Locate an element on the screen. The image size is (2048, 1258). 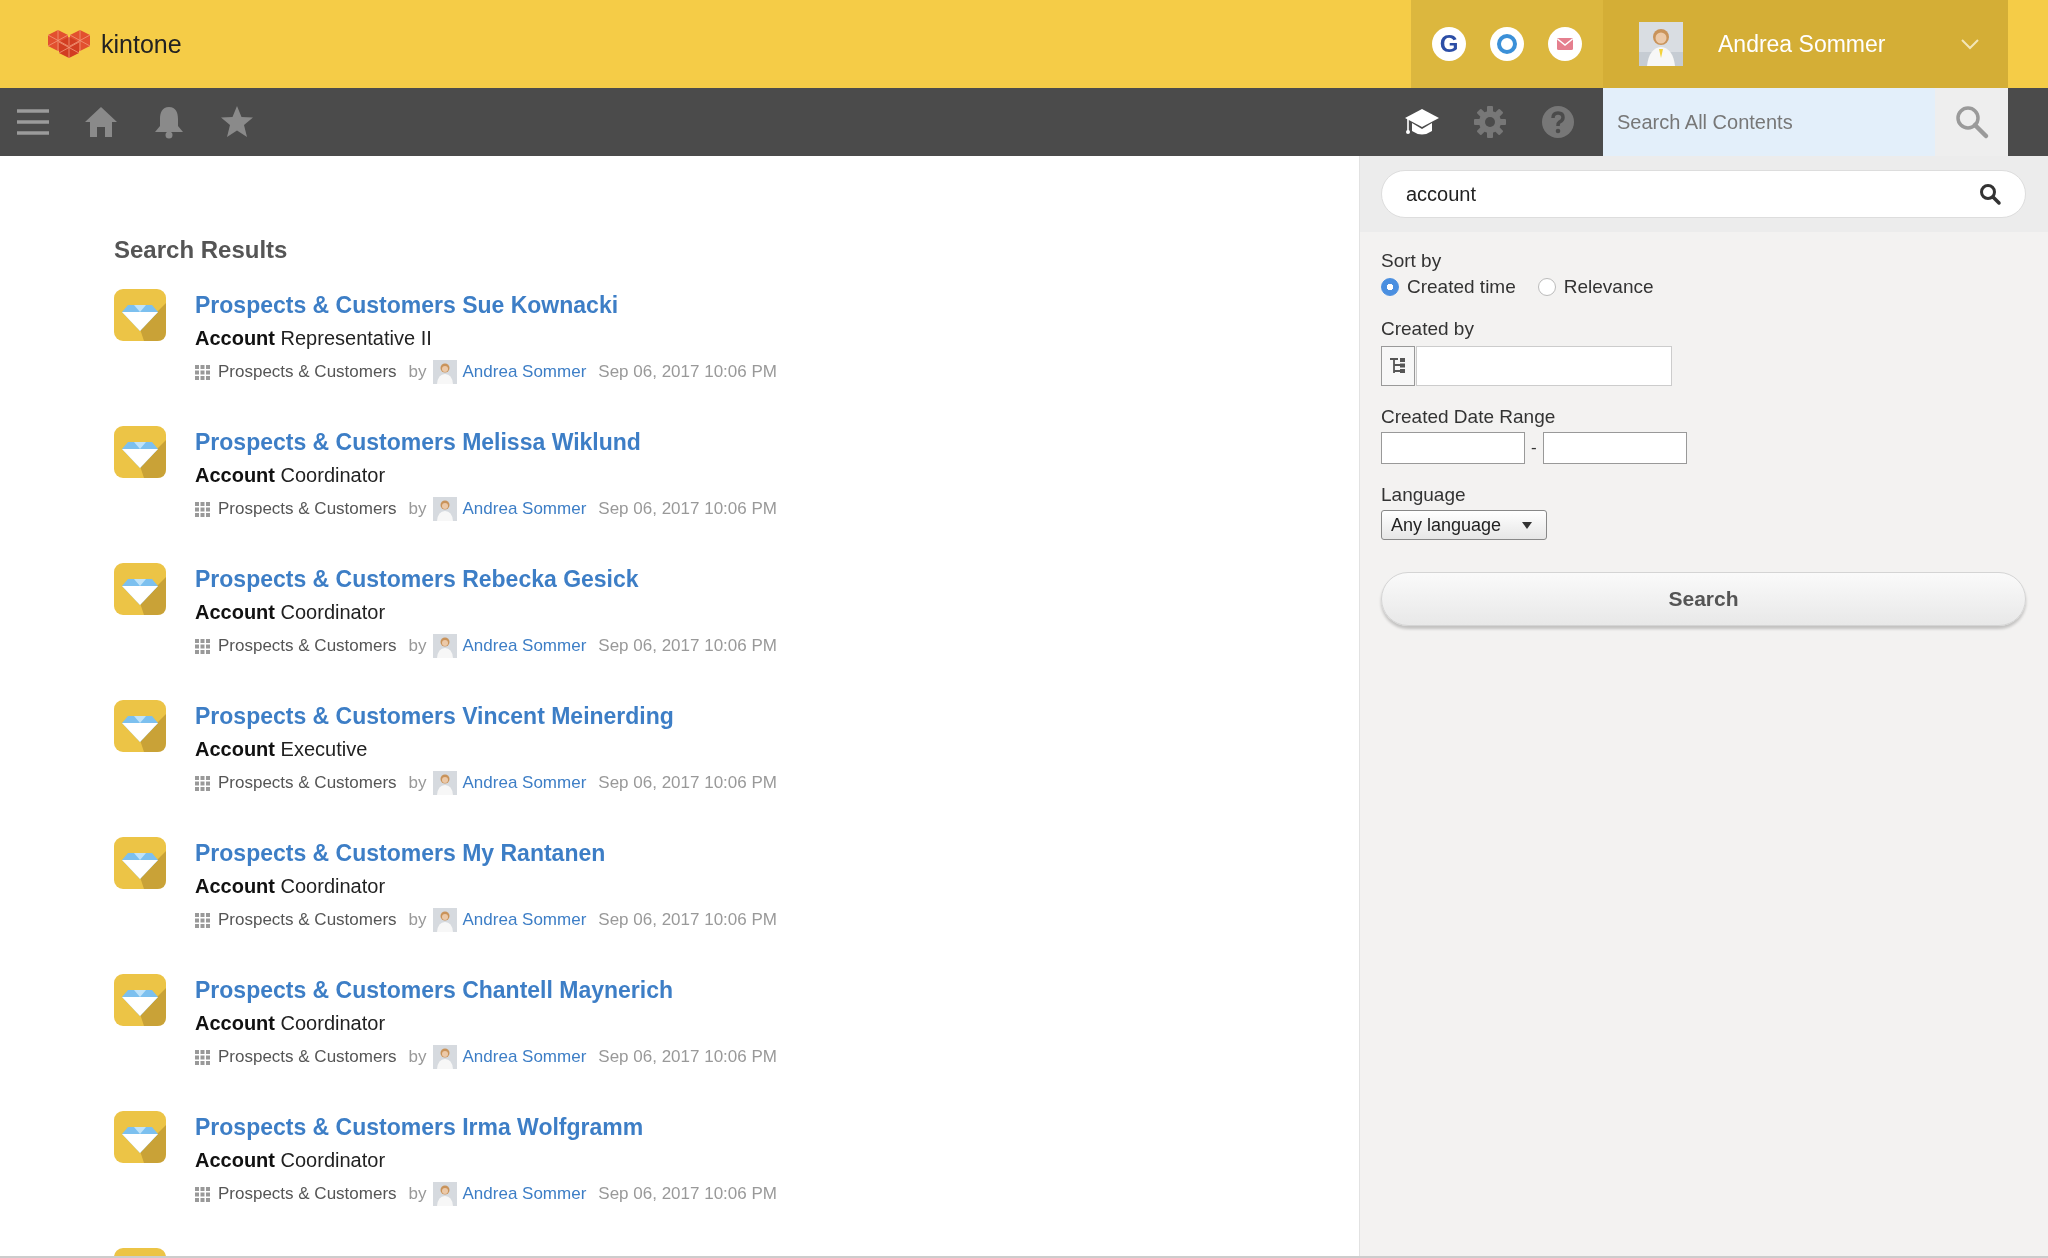
result-title-link: Prospects & Customers My Rantanen is located at coordinates (486, 853).